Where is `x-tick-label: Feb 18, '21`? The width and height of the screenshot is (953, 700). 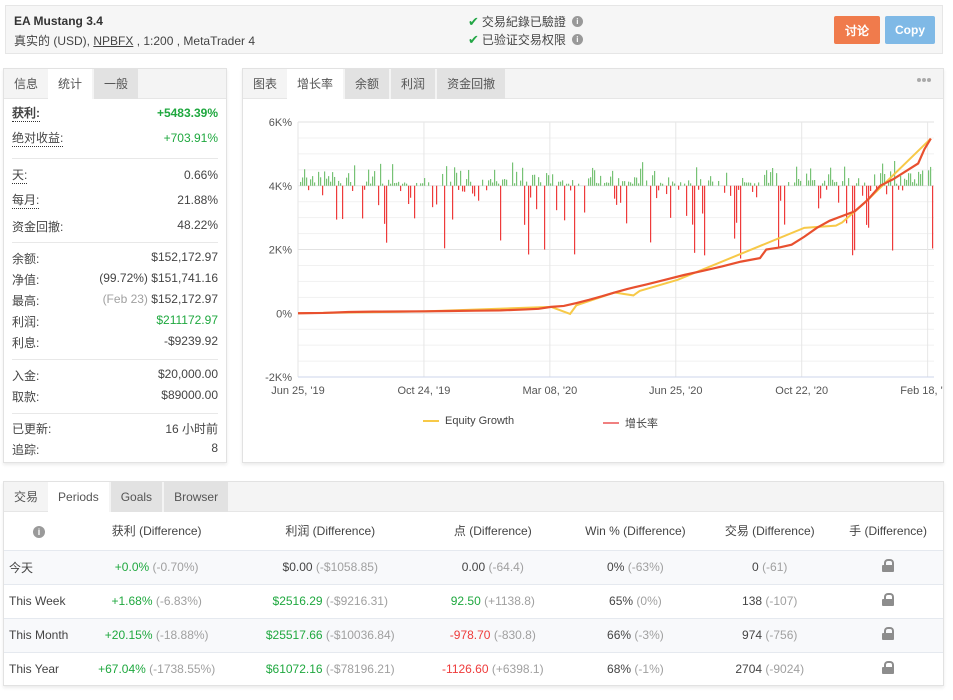
x-tick-label: Feb 18, '21 is located at coordinates (921, 391).